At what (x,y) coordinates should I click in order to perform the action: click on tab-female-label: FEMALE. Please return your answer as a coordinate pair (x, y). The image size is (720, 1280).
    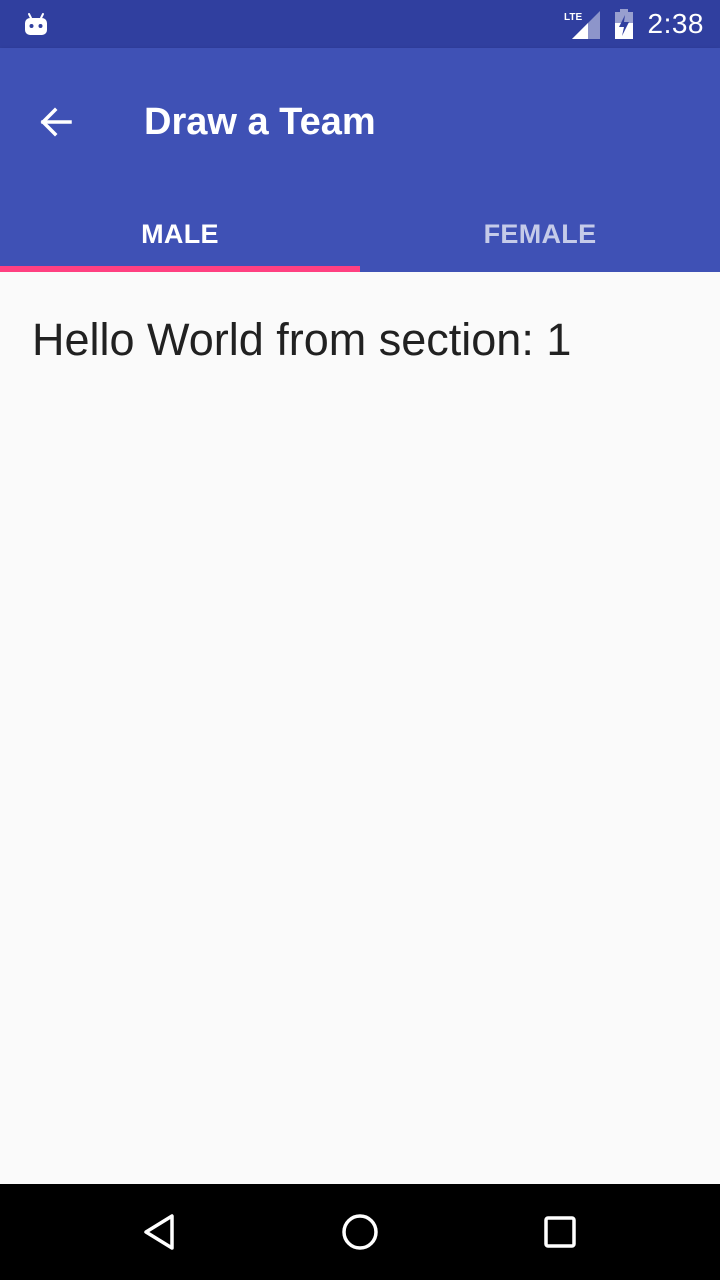
    Looking at the image, I should click on (540, 233).